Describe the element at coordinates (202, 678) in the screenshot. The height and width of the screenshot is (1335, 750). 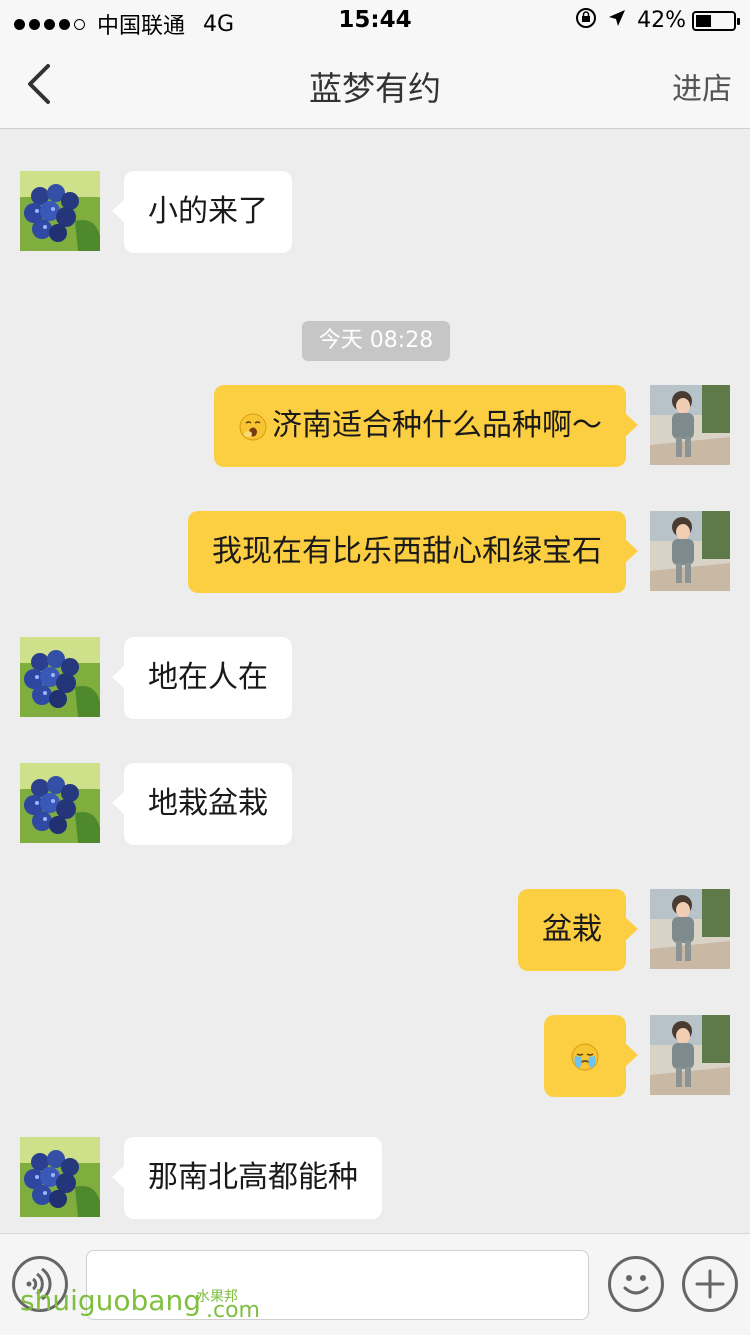
I see `message-bubble-received: 地在人在` at that location.